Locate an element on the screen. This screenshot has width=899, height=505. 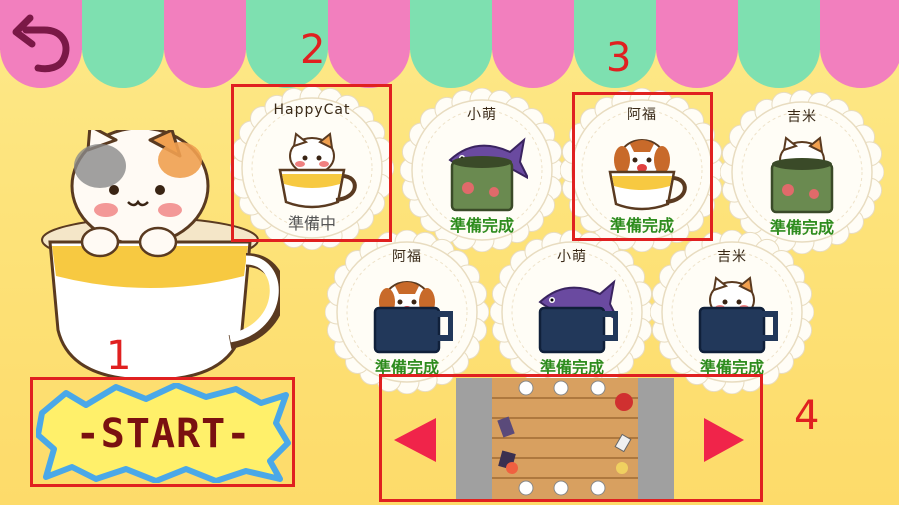
character-slot: 吉米 準備完成 is located at coordinates (732, 312).